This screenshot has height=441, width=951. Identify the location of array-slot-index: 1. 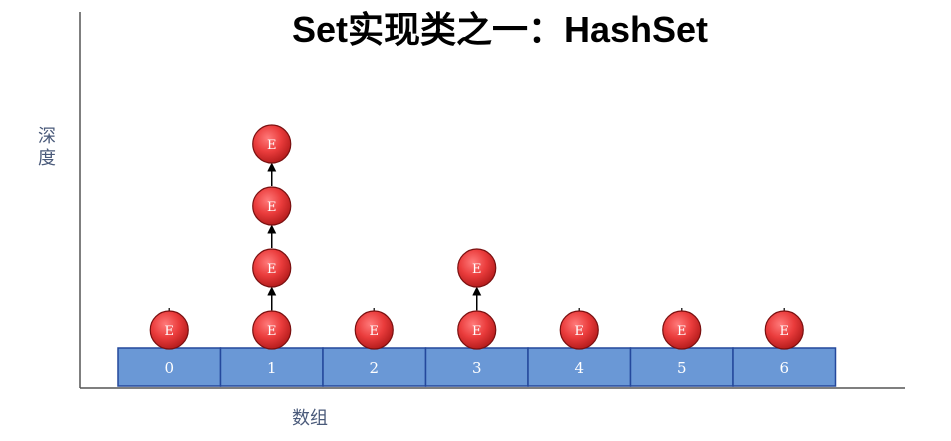
(272, 368).